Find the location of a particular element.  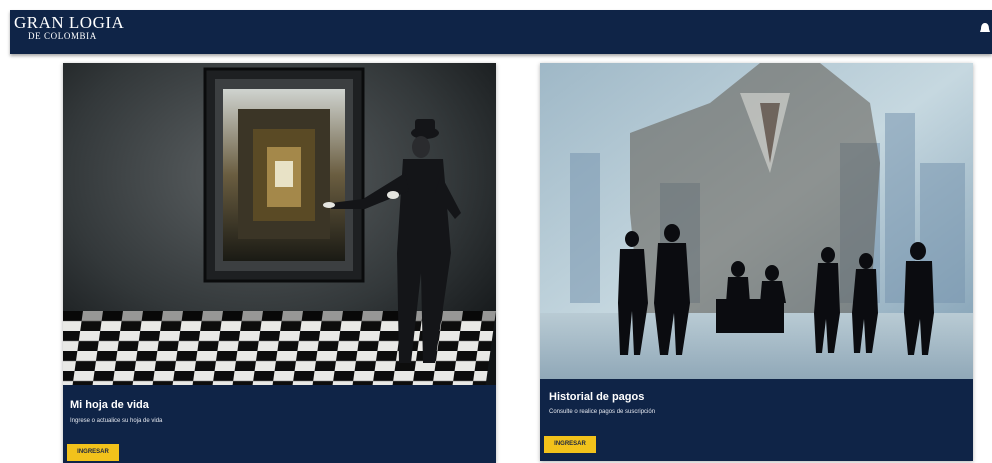

notification-icon is located at coordinates (985, 29).